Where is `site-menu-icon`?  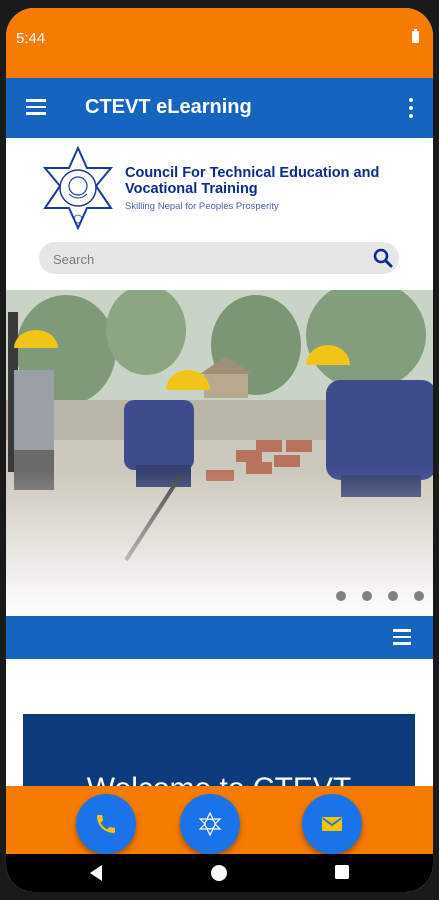
site-menu-icon is located at coordinates (402, 637).